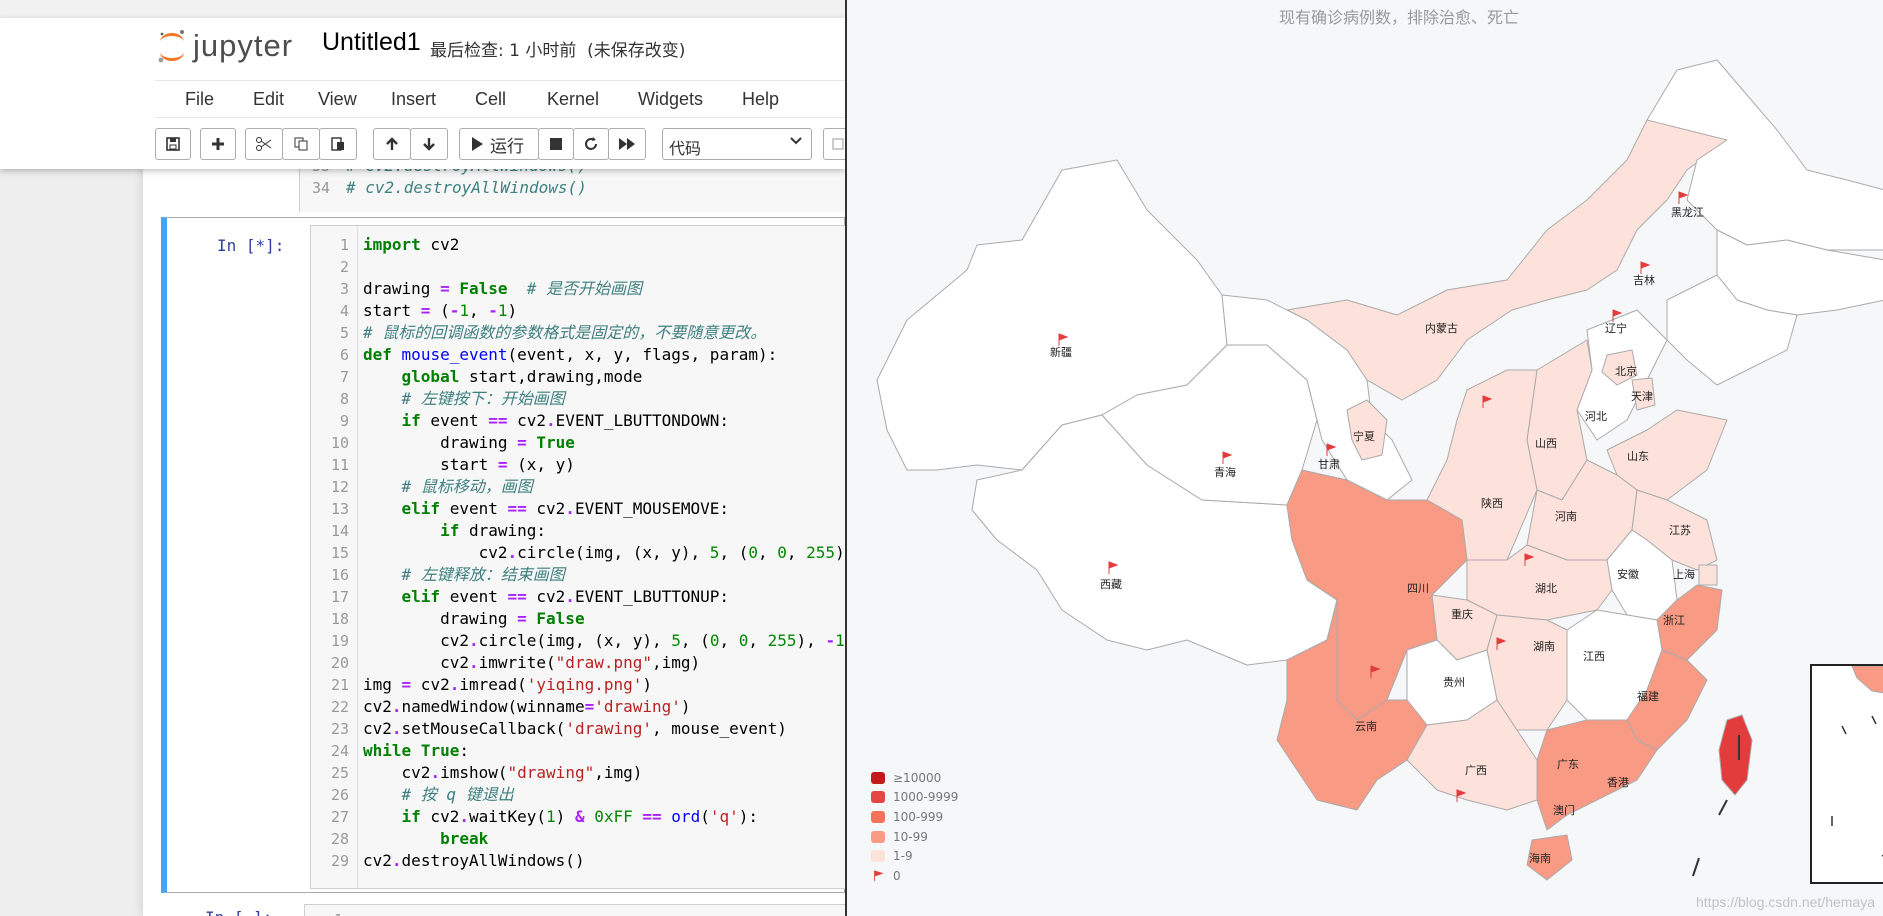 Image resolution: width=1883 pixels, height=916 pixels. What do you see at coordinates (264, 144) in the screenshot?
I see `cut-button` at bounding box center [264, 144].